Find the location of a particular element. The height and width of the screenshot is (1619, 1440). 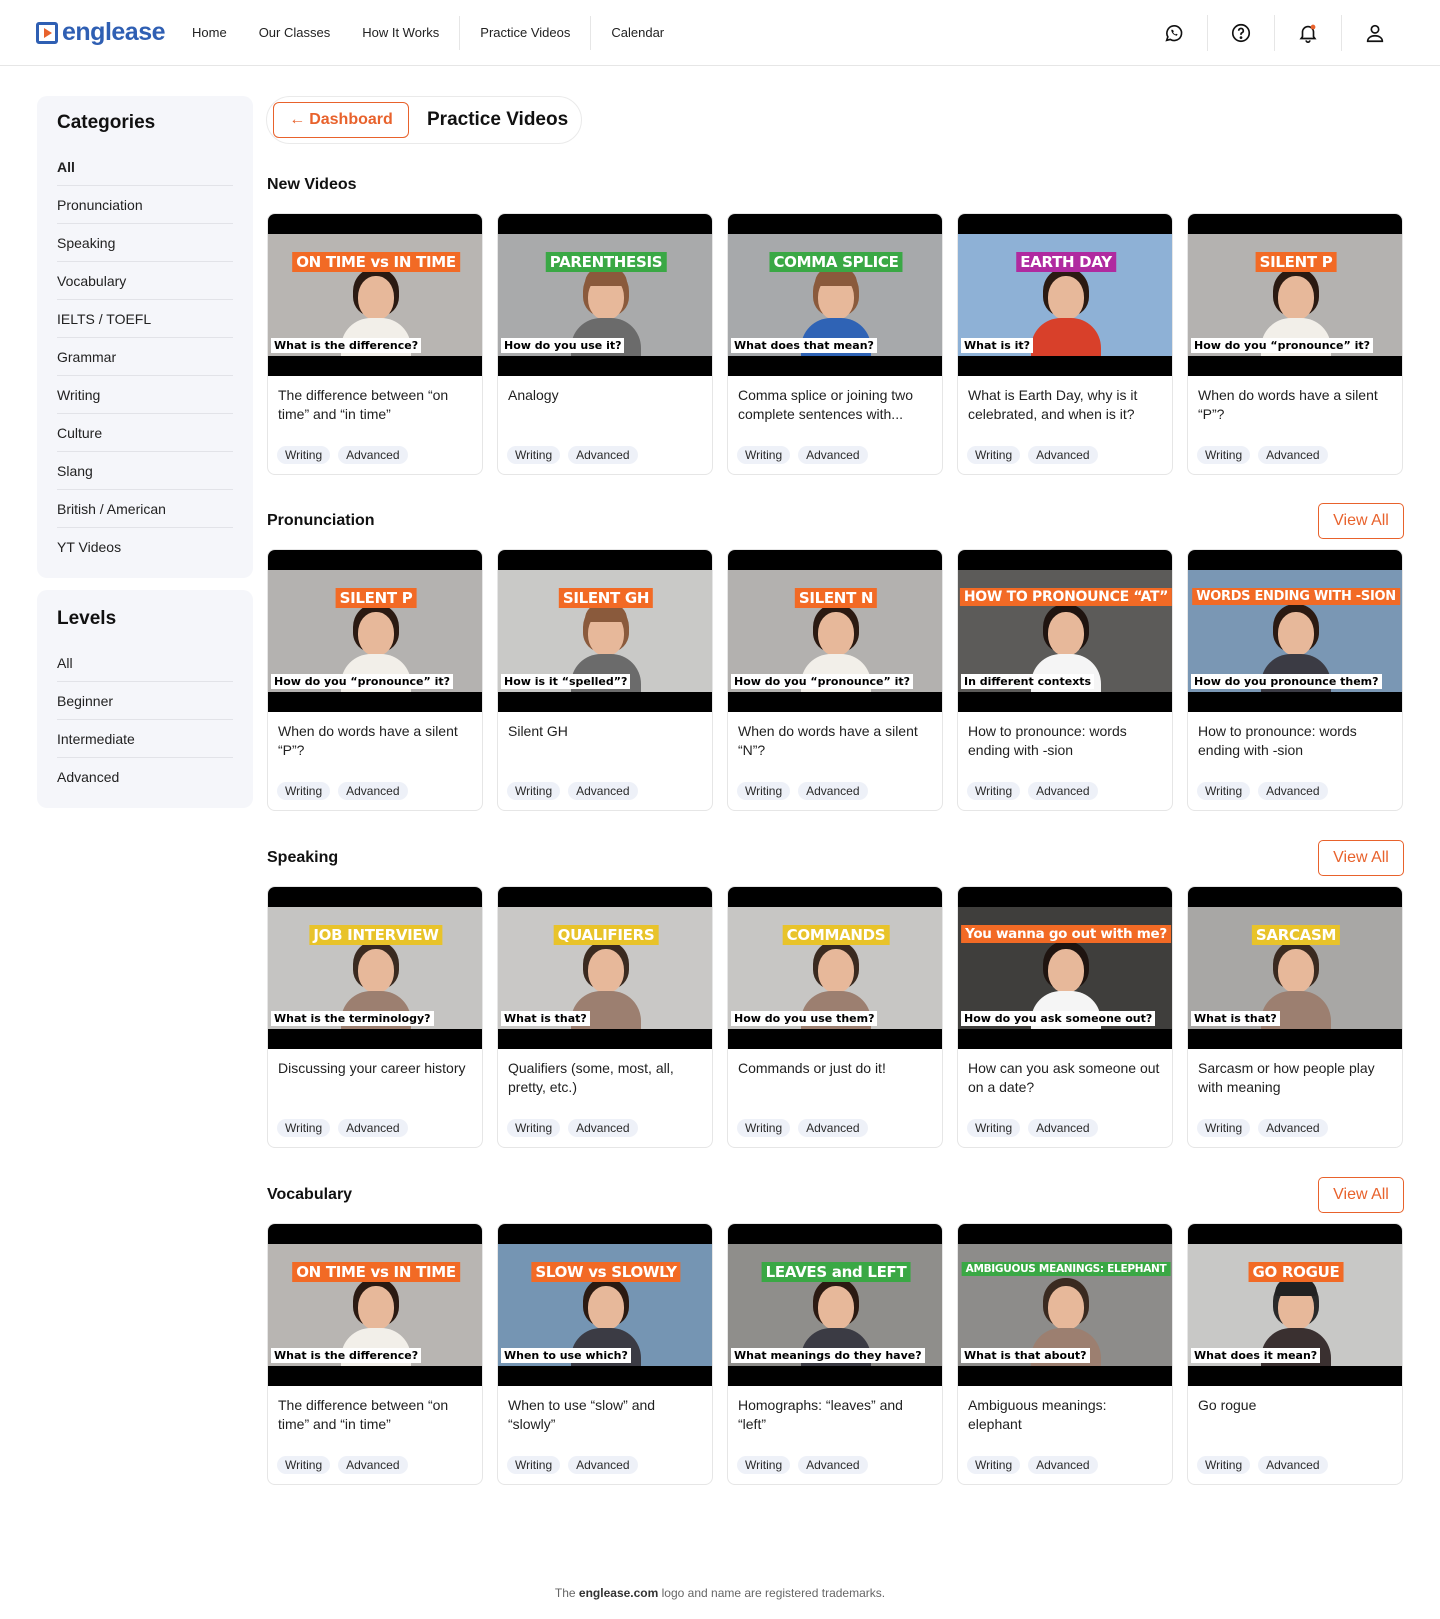

footer-brand: englease.com is located at coordinates (618, 1593).